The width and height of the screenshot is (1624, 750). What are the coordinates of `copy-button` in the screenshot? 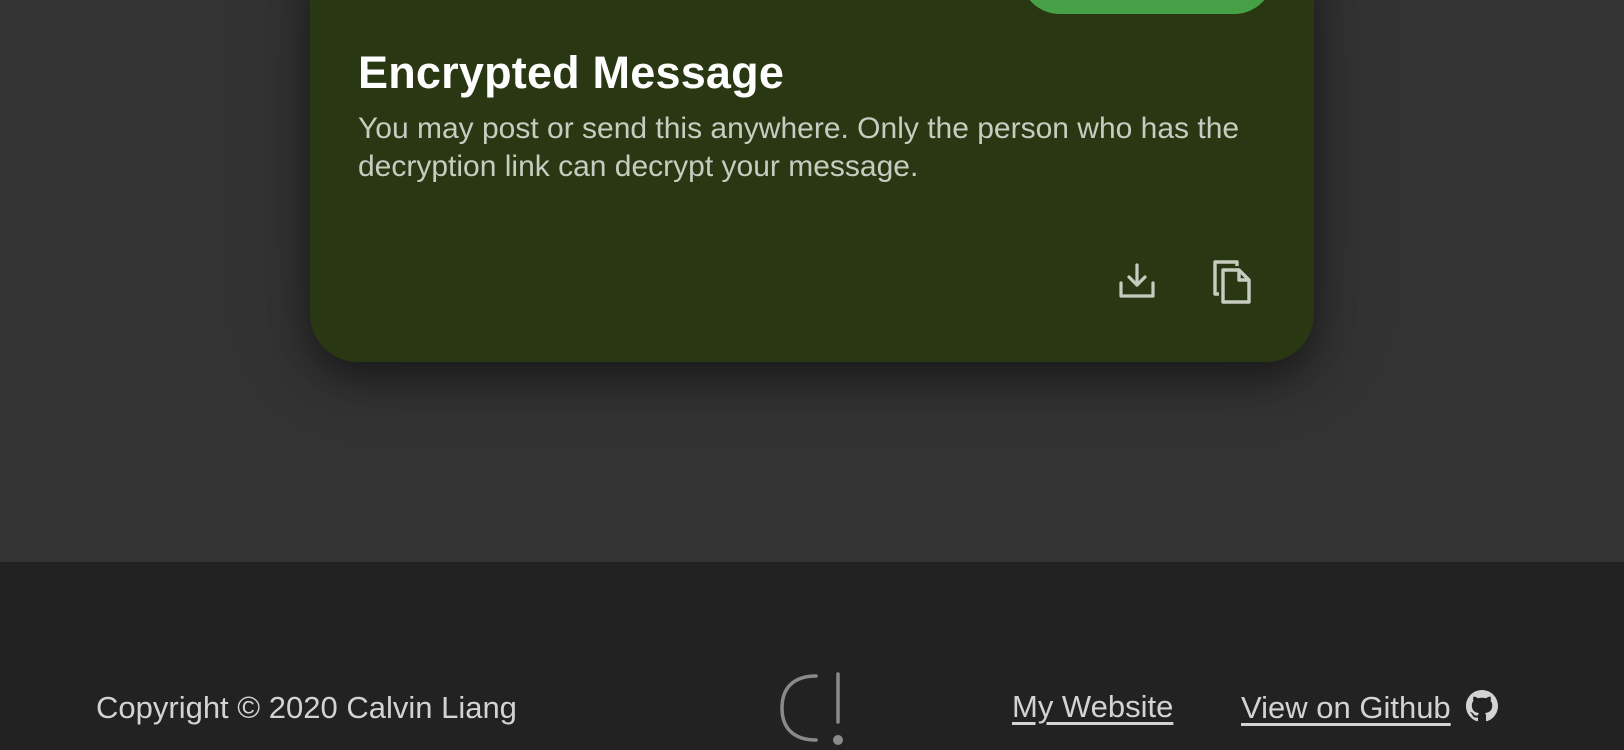 It's located at (1232, 281).